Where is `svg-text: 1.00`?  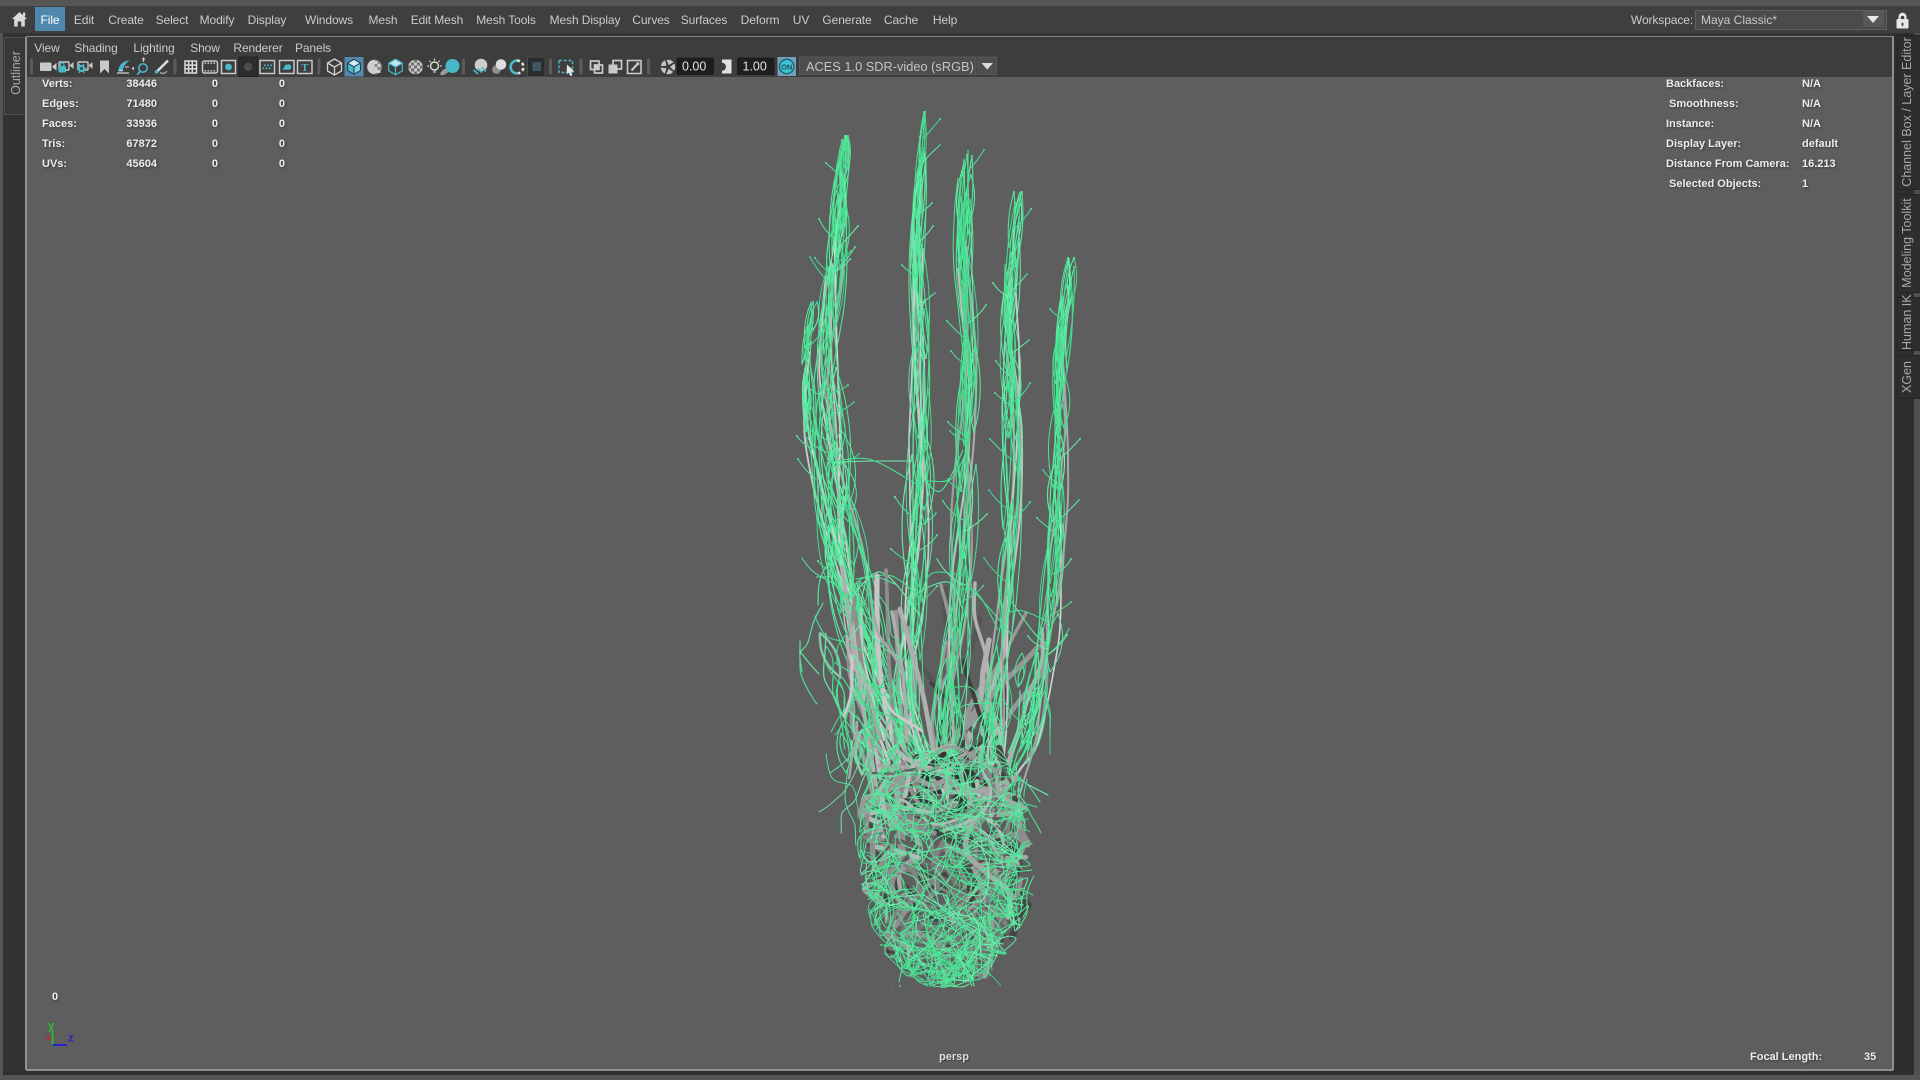 svg-text: 1.00 is located at coordinates (755, 67).